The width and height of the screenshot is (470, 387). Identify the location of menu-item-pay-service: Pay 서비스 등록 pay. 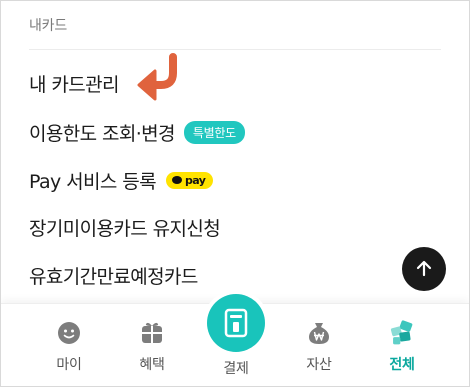
(121, 180).